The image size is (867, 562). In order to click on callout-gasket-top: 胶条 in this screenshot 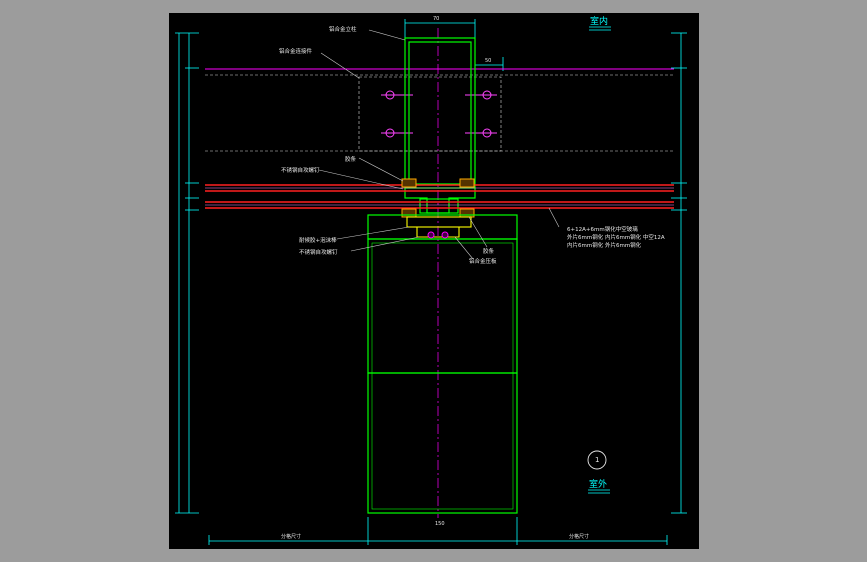, I will do `click(351, 159)`.